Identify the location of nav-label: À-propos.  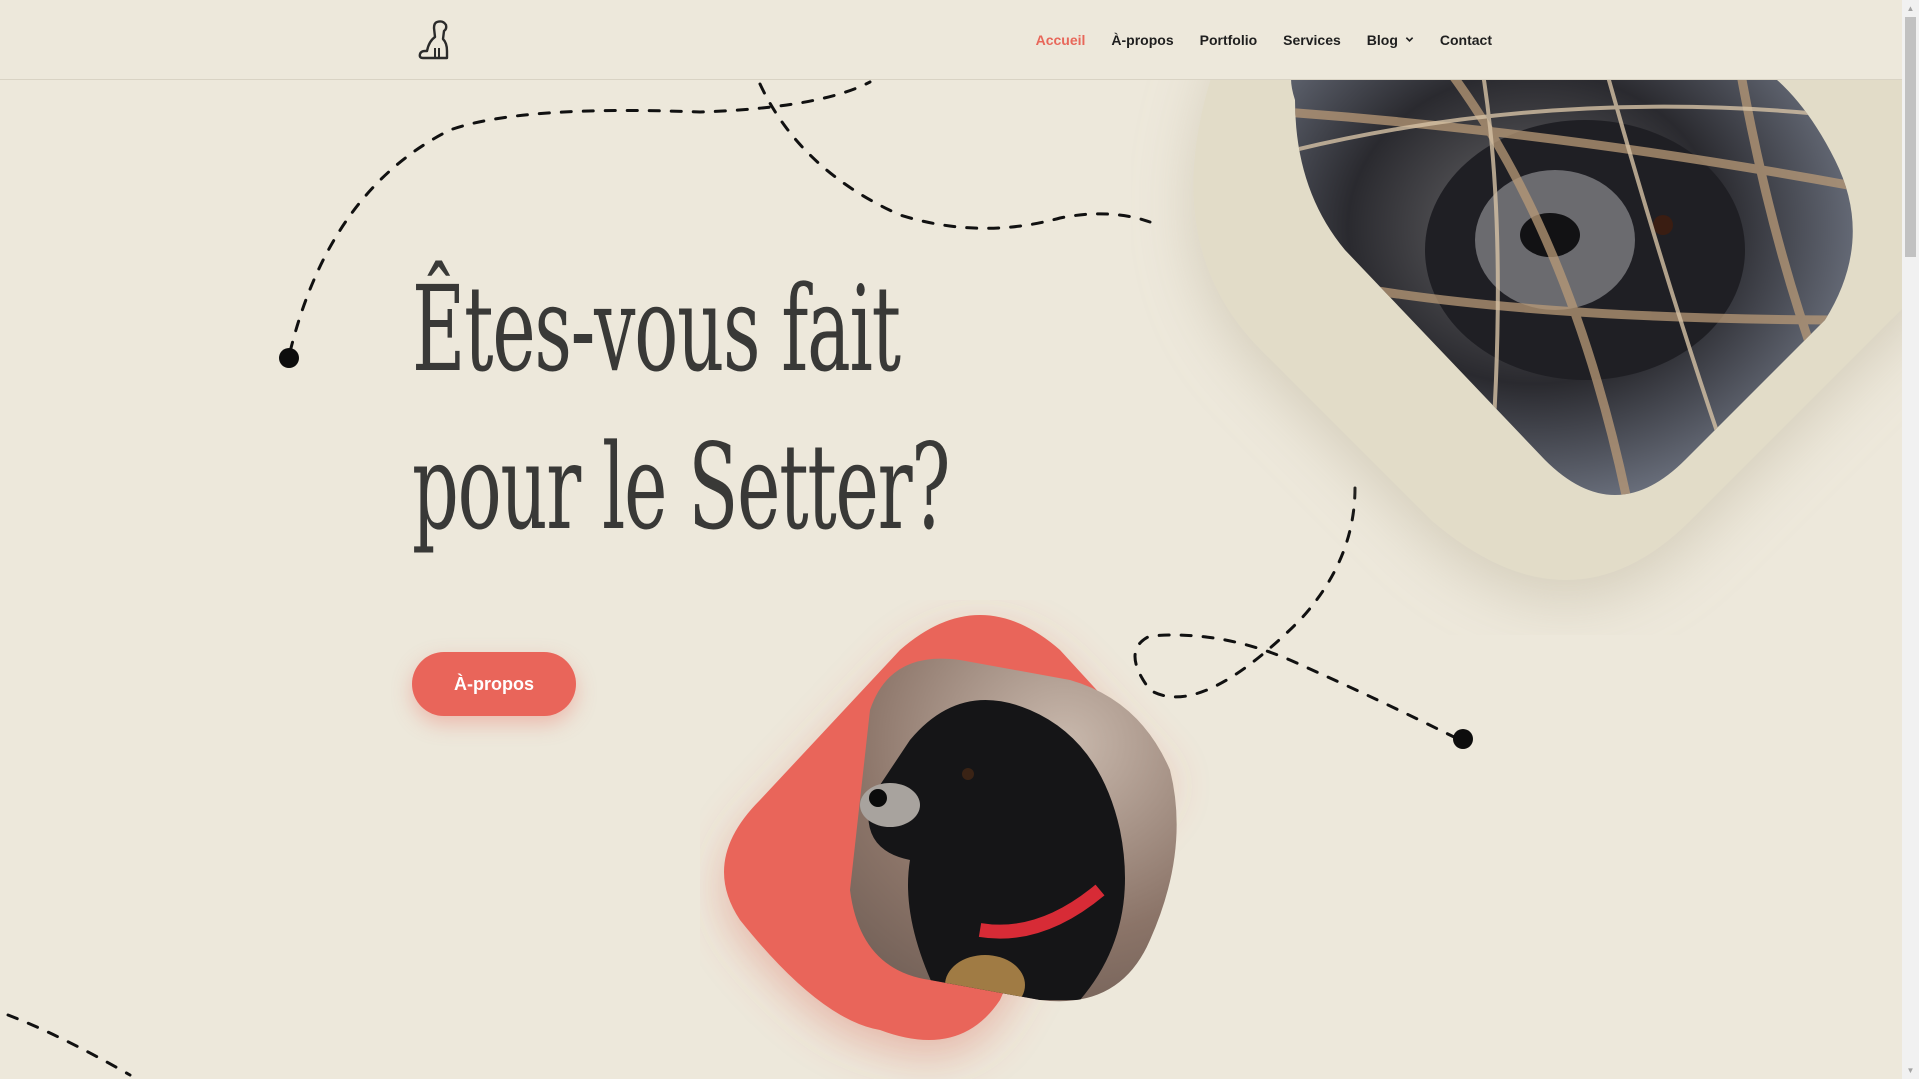
(1142, 39).